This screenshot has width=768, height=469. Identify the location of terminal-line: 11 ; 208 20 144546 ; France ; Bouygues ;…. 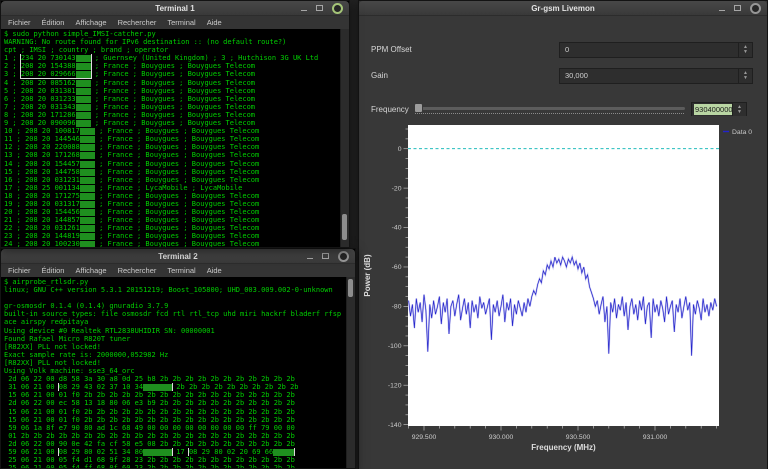
(132, 139).